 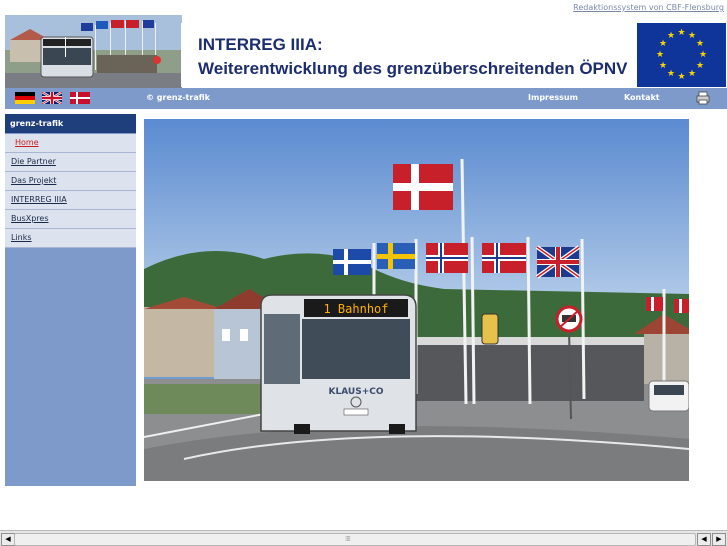 What do you see at coordinates (70, 162) in the screenshot?
I see `sidebar-item-partner: Die Partner` at bounding box center [70, 162].